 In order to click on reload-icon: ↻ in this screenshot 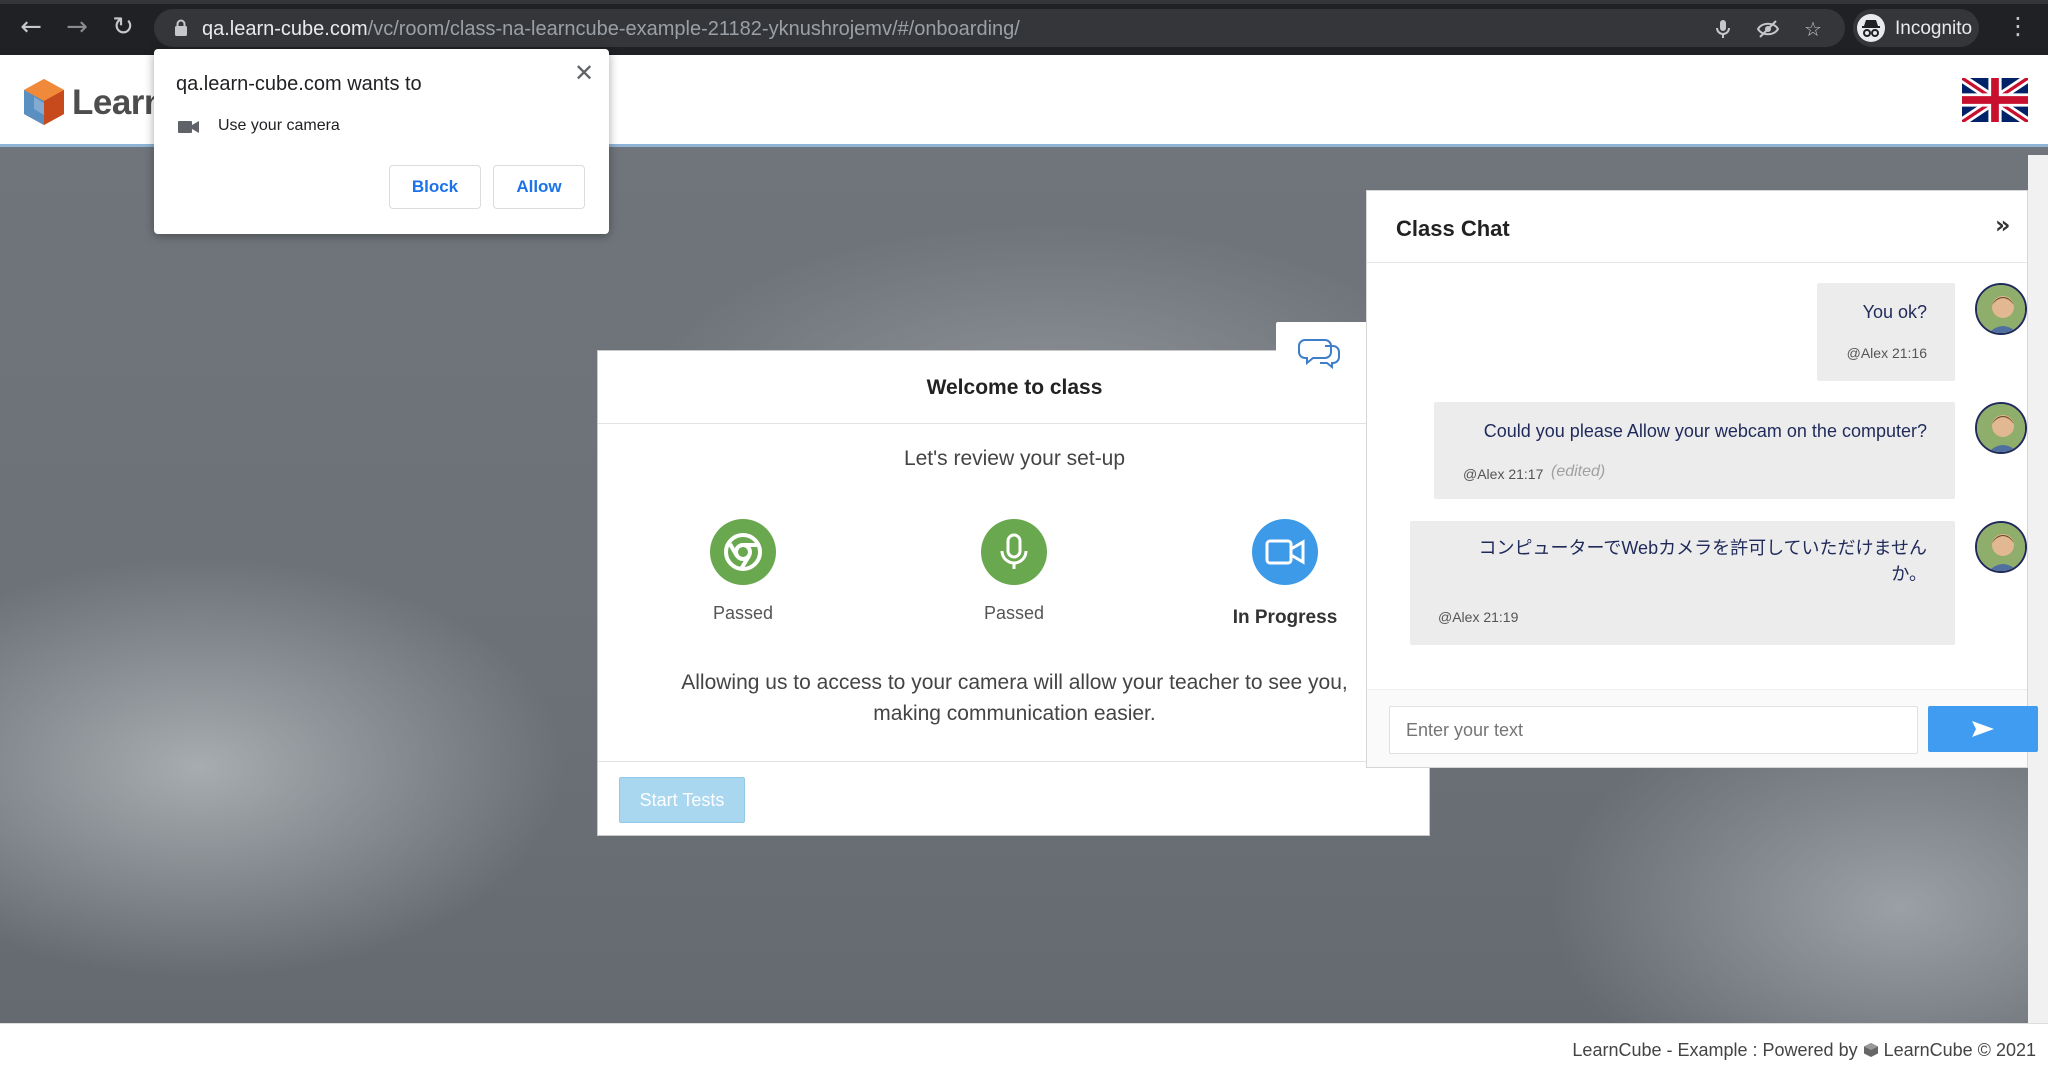, I will do `click(123, 27)`.